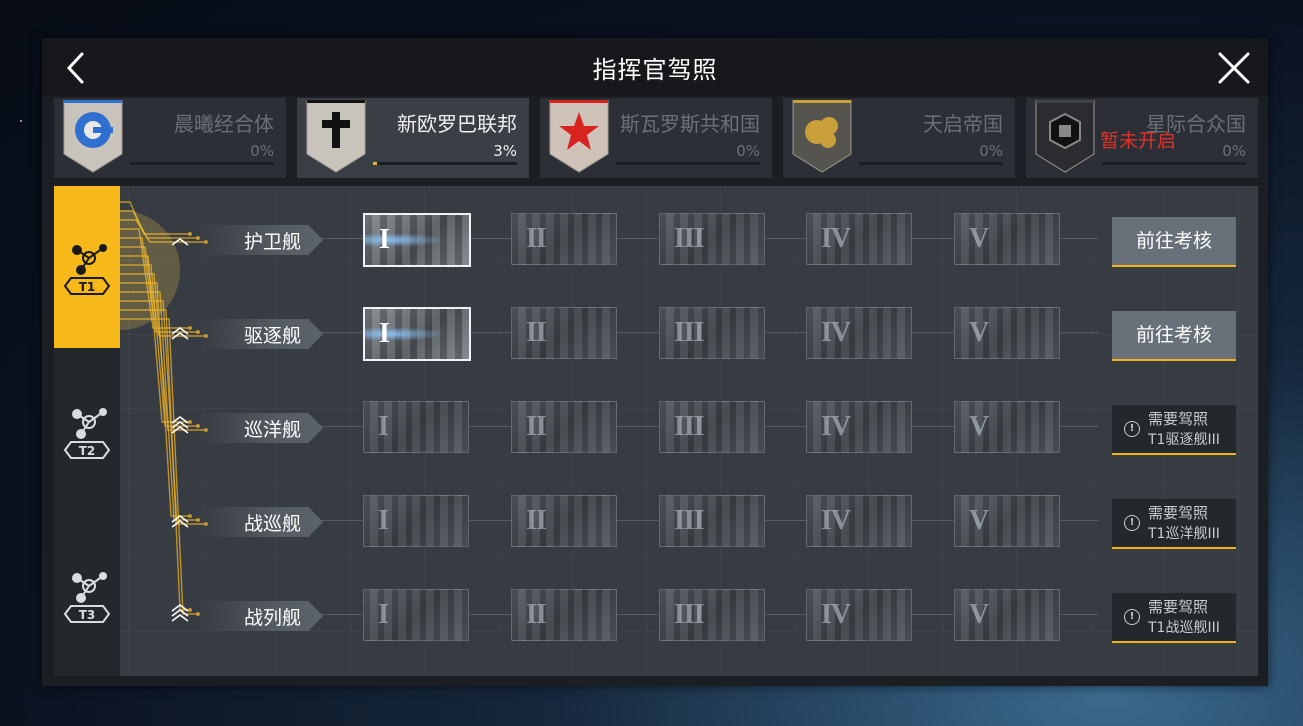 The height and width of the screenshot is (726, 1303). I want to click on ship-type-label: 护卫舰, so click(262, 240).